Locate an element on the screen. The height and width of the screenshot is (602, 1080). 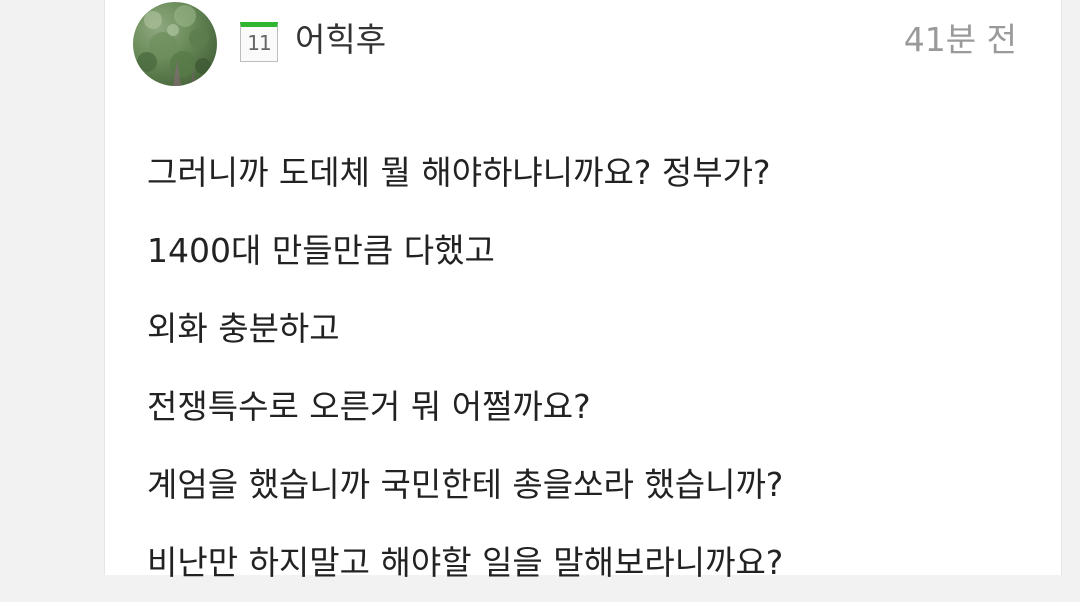
level-badge: 11 is located at coordinates (259, 42).